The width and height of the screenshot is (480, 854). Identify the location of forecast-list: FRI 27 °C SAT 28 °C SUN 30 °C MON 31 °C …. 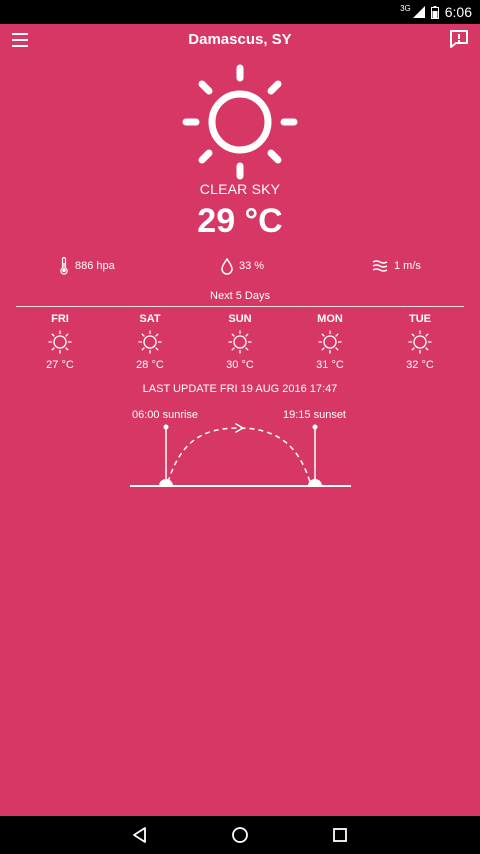
(240, 342).